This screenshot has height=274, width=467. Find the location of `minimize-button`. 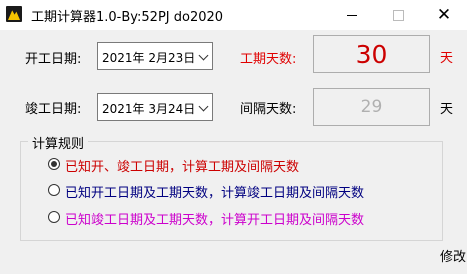

minimize-button is located at coordinates (352, 15).